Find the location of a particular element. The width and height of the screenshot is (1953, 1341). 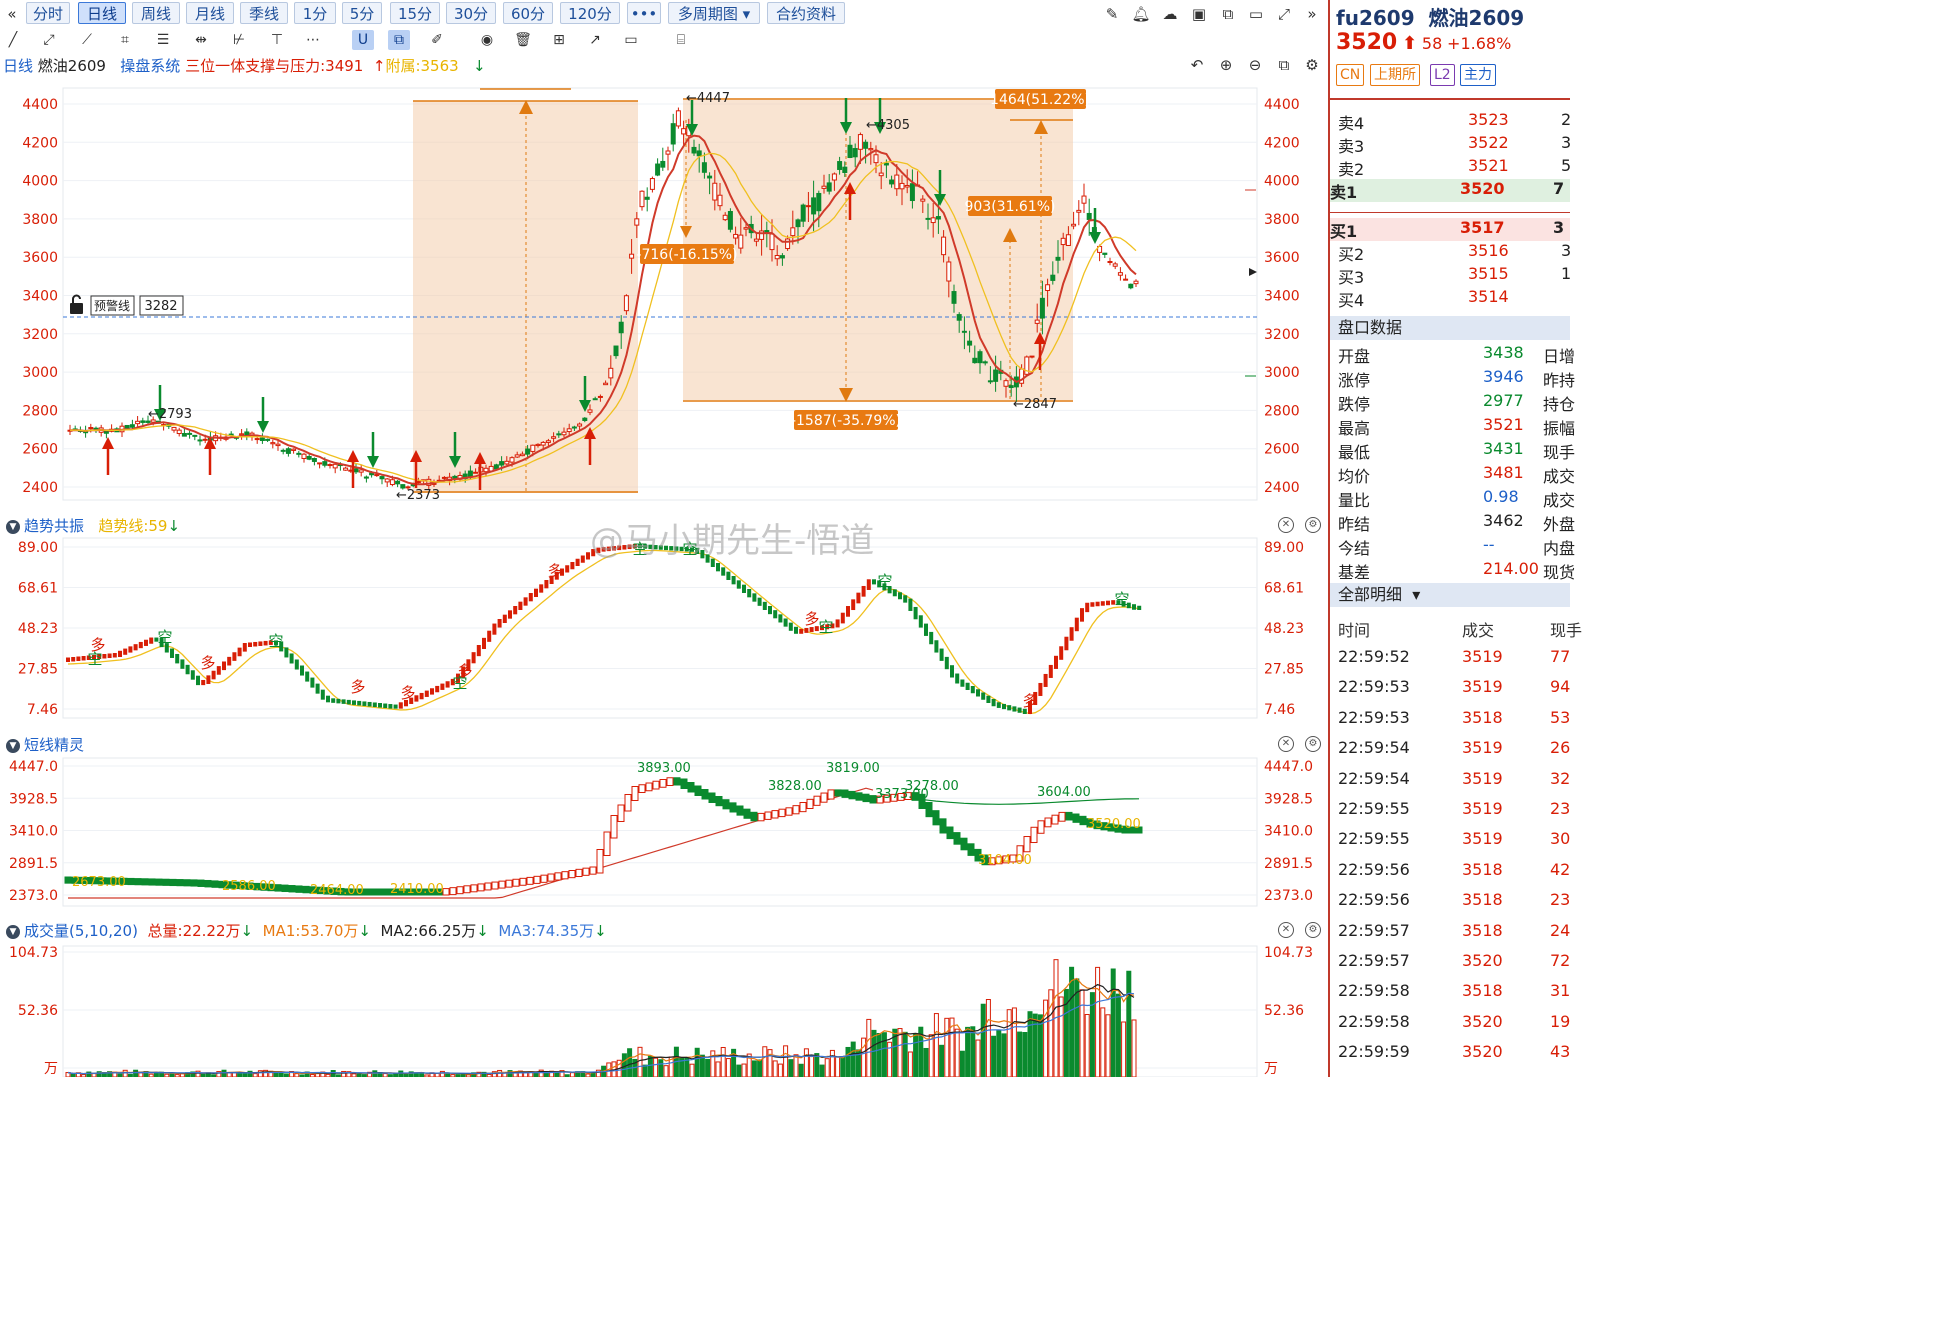

export-icon: ↗ is located at coordinates (595, 40).